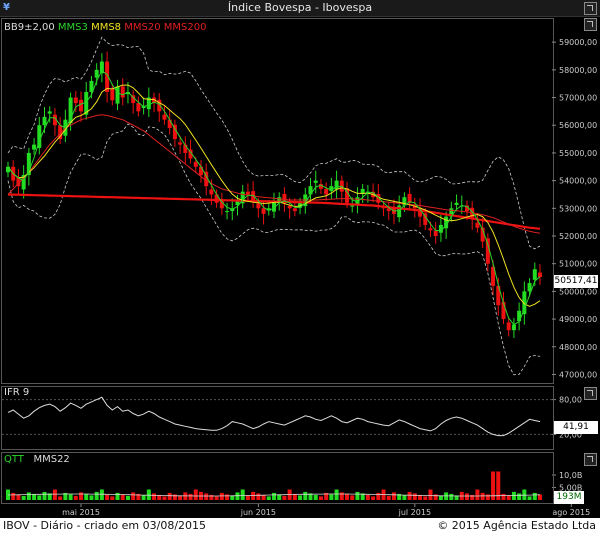  I want to click on last-qtt-badge: 193M, so click(569, 497).